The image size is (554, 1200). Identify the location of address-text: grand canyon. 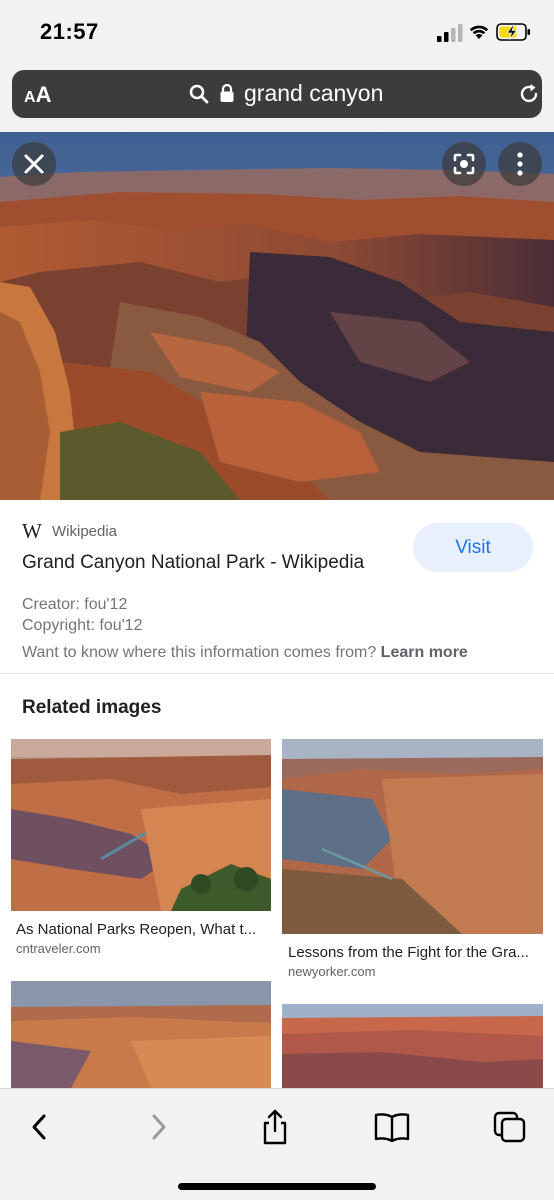
(313, 93).